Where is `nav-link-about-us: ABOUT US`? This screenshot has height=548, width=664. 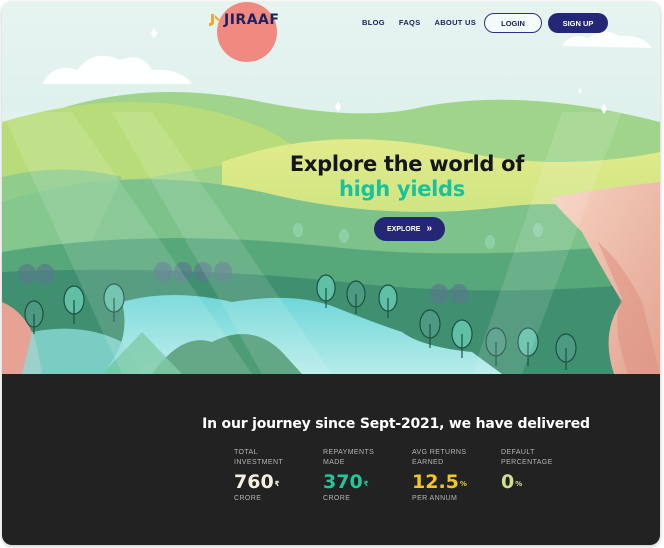
nav-link-about-us: ABOUT US is located at coordinates (456, 22).